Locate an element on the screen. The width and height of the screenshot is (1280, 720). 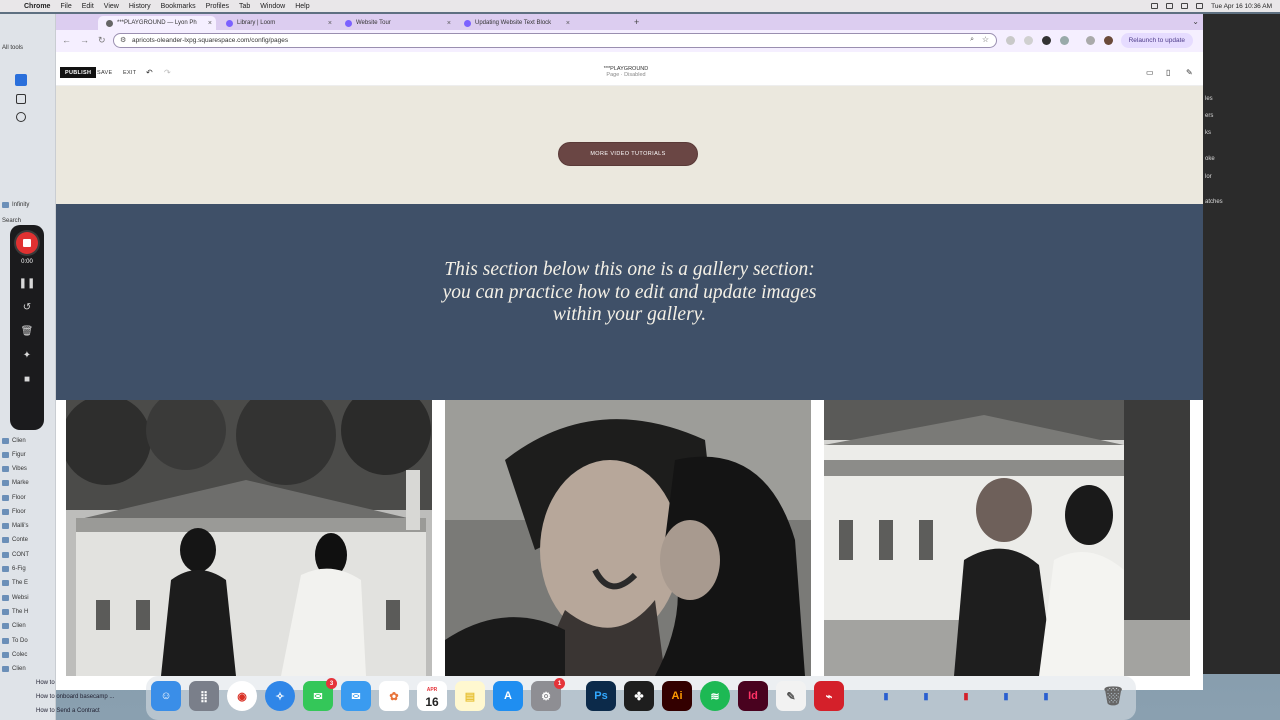
camera-icon: ■ is located at coordinates (27, 380).